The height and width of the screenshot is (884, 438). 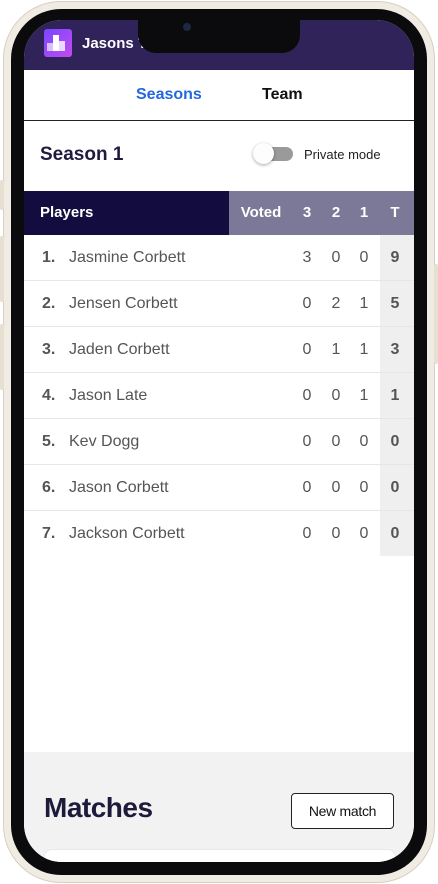 I want to click on player-name: Jason Corbett, so click(x=119, y=487).